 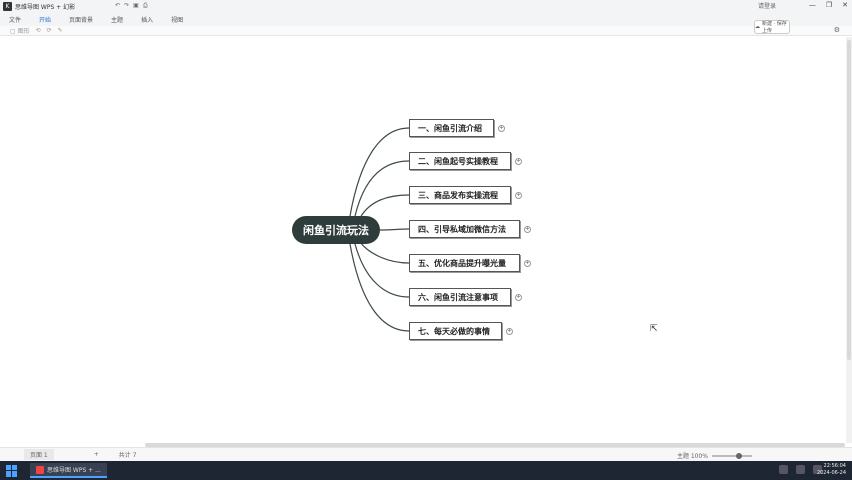 I want to click on zoom-knob, so click(x=739, y=455).